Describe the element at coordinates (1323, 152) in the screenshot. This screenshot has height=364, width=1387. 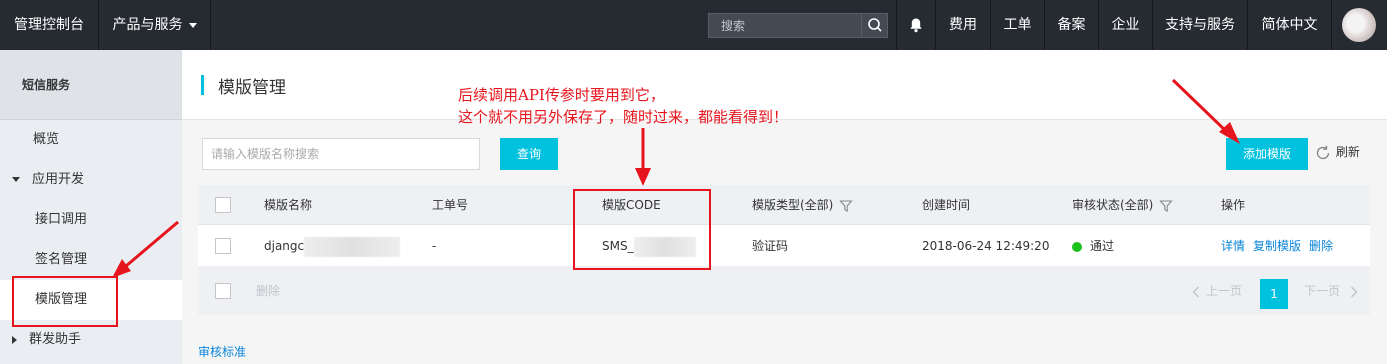
I see `refresh-icon` at that location.